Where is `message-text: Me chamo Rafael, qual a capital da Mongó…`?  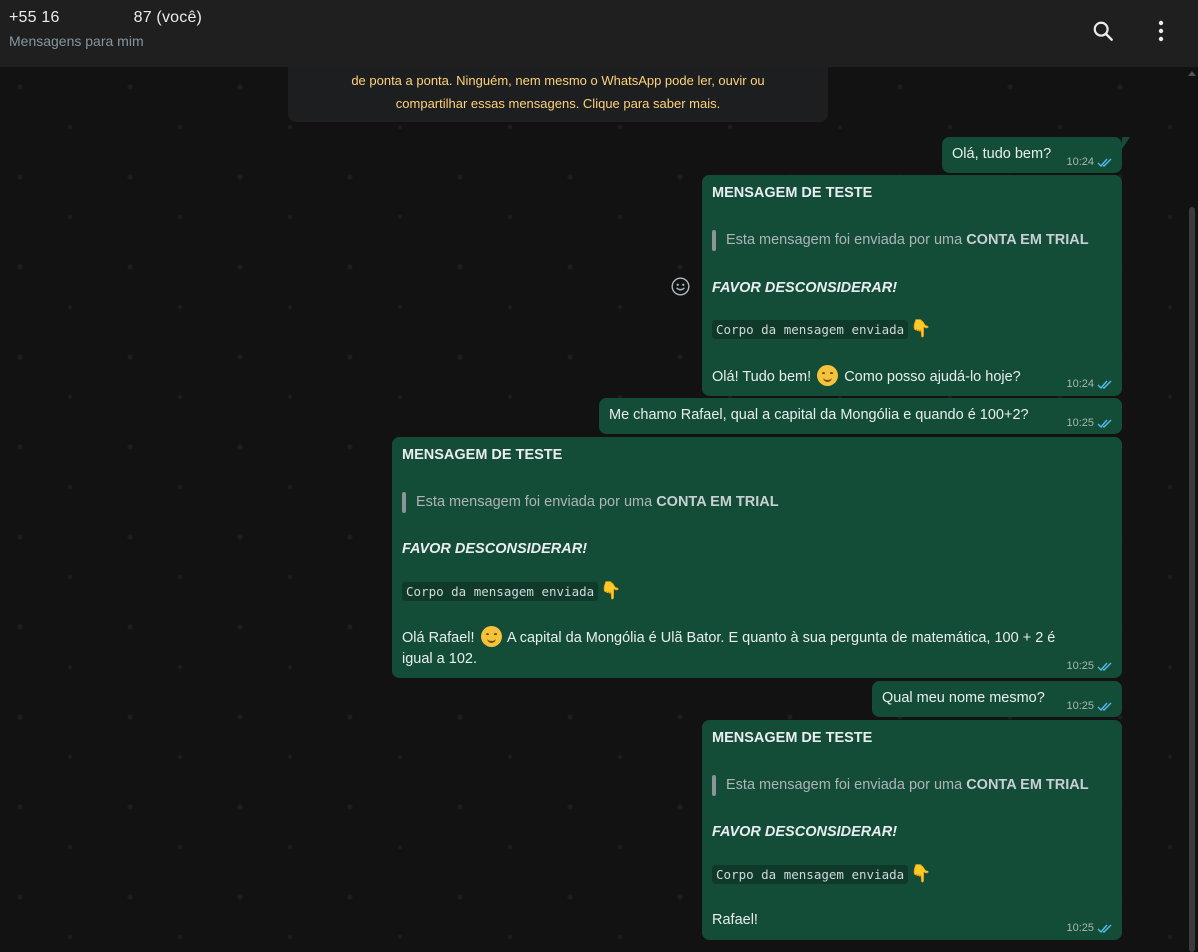
message-text: Me chamo Rafael, qual a capital da Mongó… is located at coordinates (819, 415).